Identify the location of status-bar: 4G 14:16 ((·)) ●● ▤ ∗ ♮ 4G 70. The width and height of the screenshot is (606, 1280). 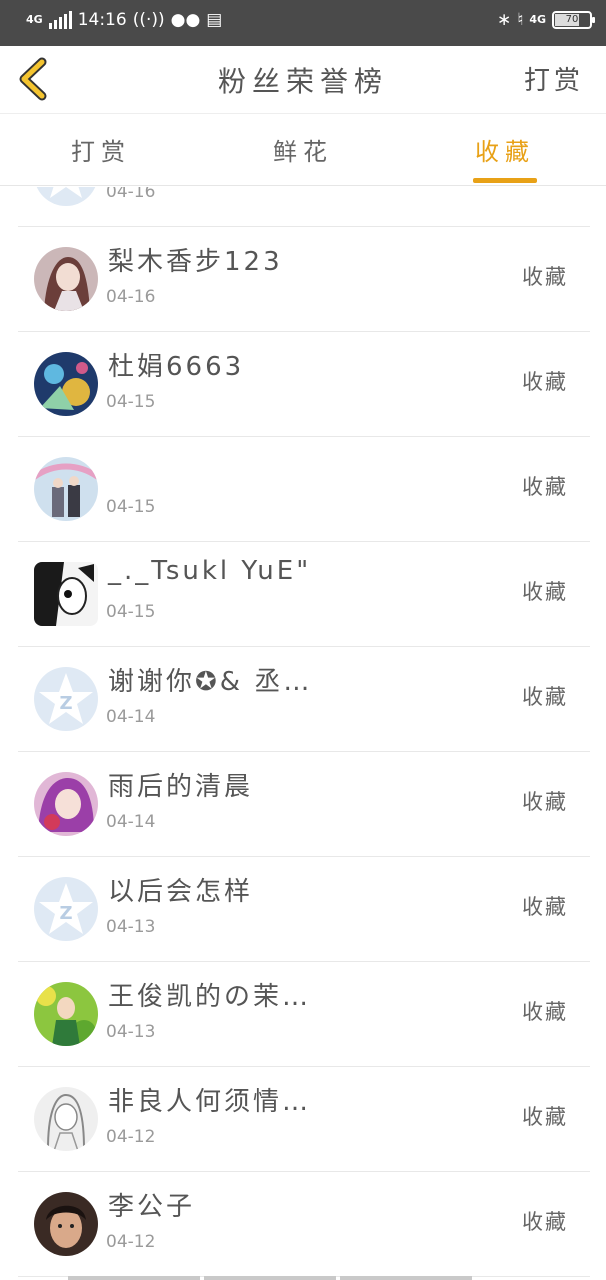
(303, 23).